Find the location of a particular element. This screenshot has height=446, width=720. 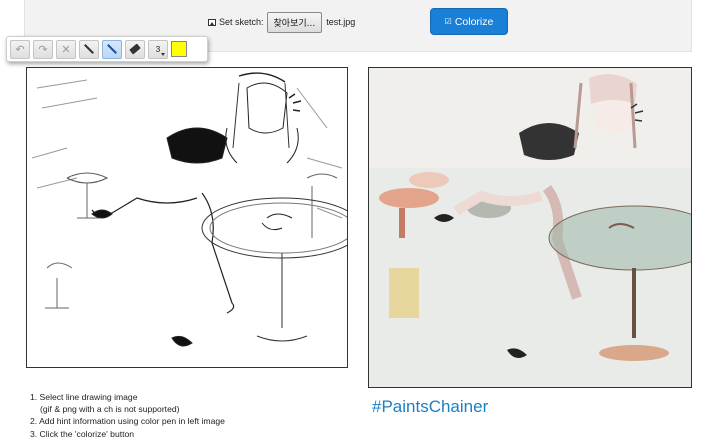

instruction-item: 1. Select line drawing image is located at coordinates (84, 397).